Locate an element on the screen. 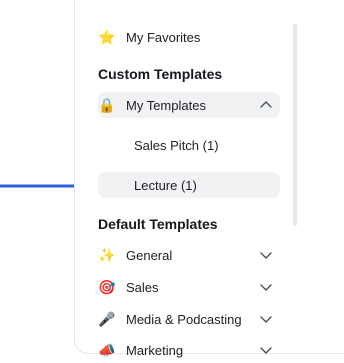 Image resolution: width=344 pixels, height=363 pixels. star-icon: ⭐ is located at coordinates (107, 37).